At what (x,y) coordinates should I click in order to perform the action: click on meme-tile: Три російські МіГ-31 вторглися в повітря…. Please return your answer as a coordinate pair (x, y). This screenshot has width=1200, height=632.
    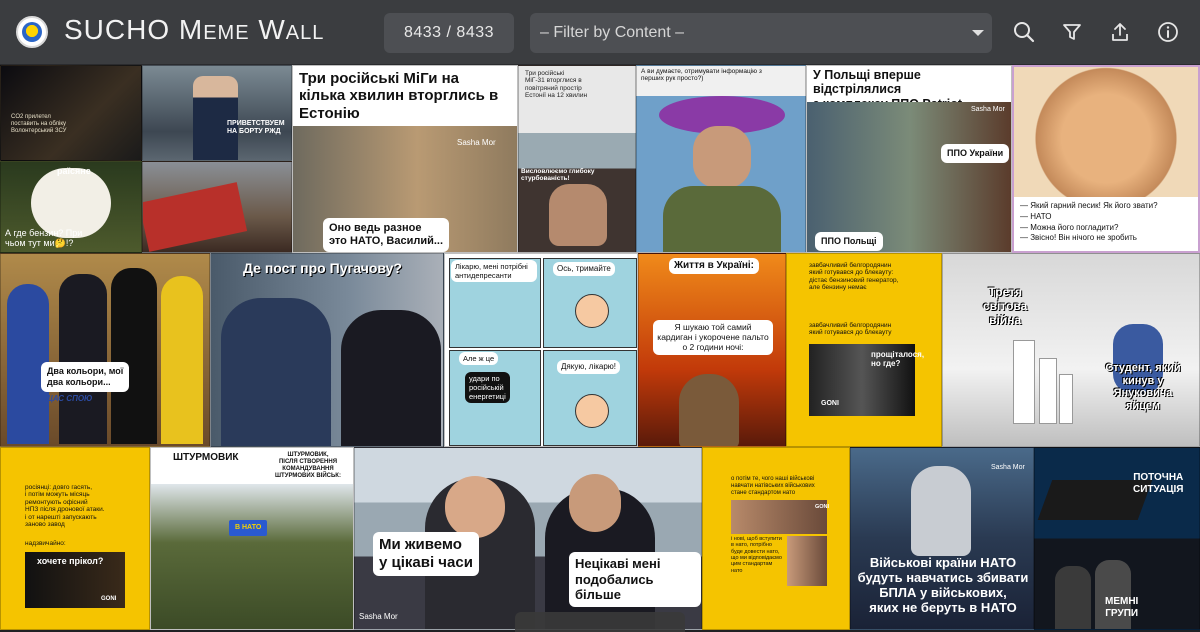
    Looking at the image, I should click on (577, 159).